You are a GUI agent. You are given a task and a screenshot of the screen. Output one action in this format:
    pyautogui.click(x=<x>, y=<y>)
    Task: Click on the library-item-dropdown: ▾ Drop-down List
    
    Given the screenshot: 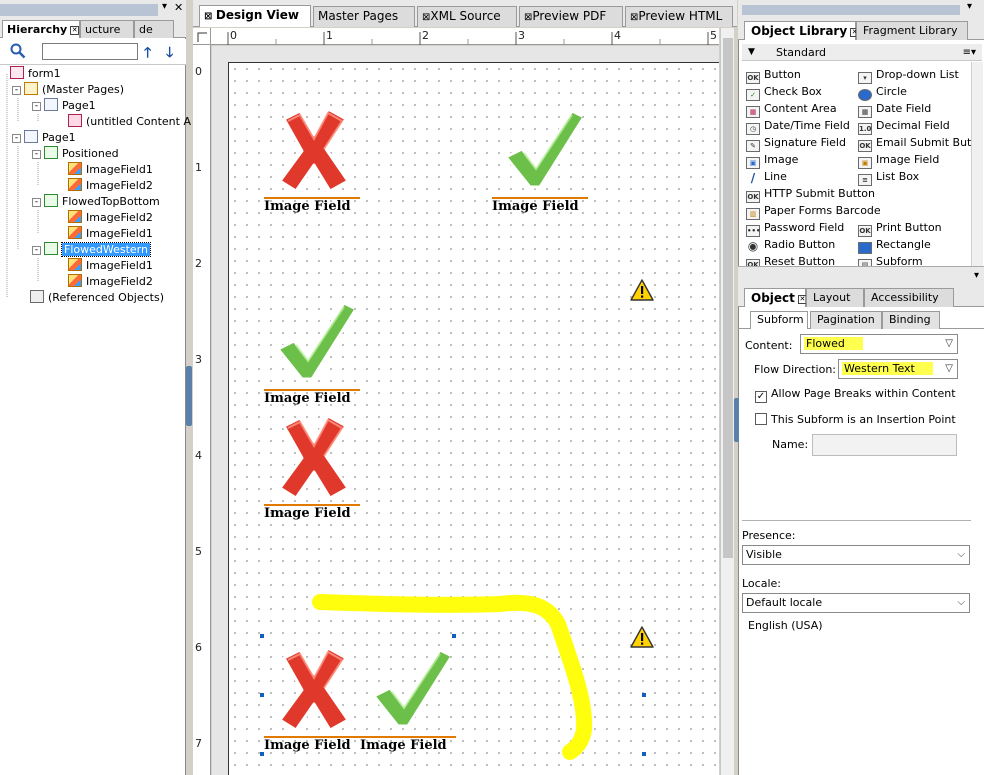 What is the action you would take?
    pyautogui.click(x=908, y=75)
    